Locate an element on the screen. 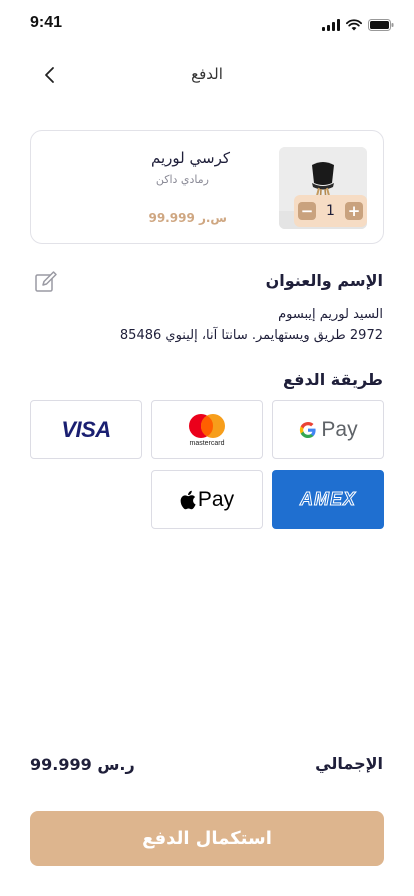  battery-icon is located at coordinates (381, 25).